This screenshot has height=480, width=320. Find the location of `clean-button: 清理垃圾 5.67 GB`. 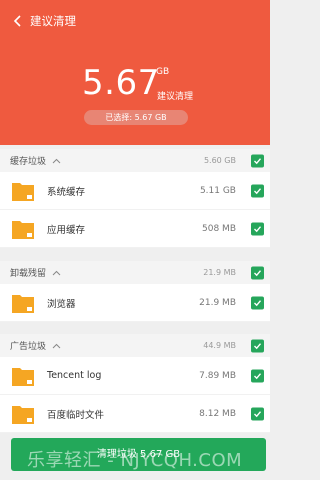

clean-button: 清理垃圾 5.67 GB is located at coordinates (138, 454).